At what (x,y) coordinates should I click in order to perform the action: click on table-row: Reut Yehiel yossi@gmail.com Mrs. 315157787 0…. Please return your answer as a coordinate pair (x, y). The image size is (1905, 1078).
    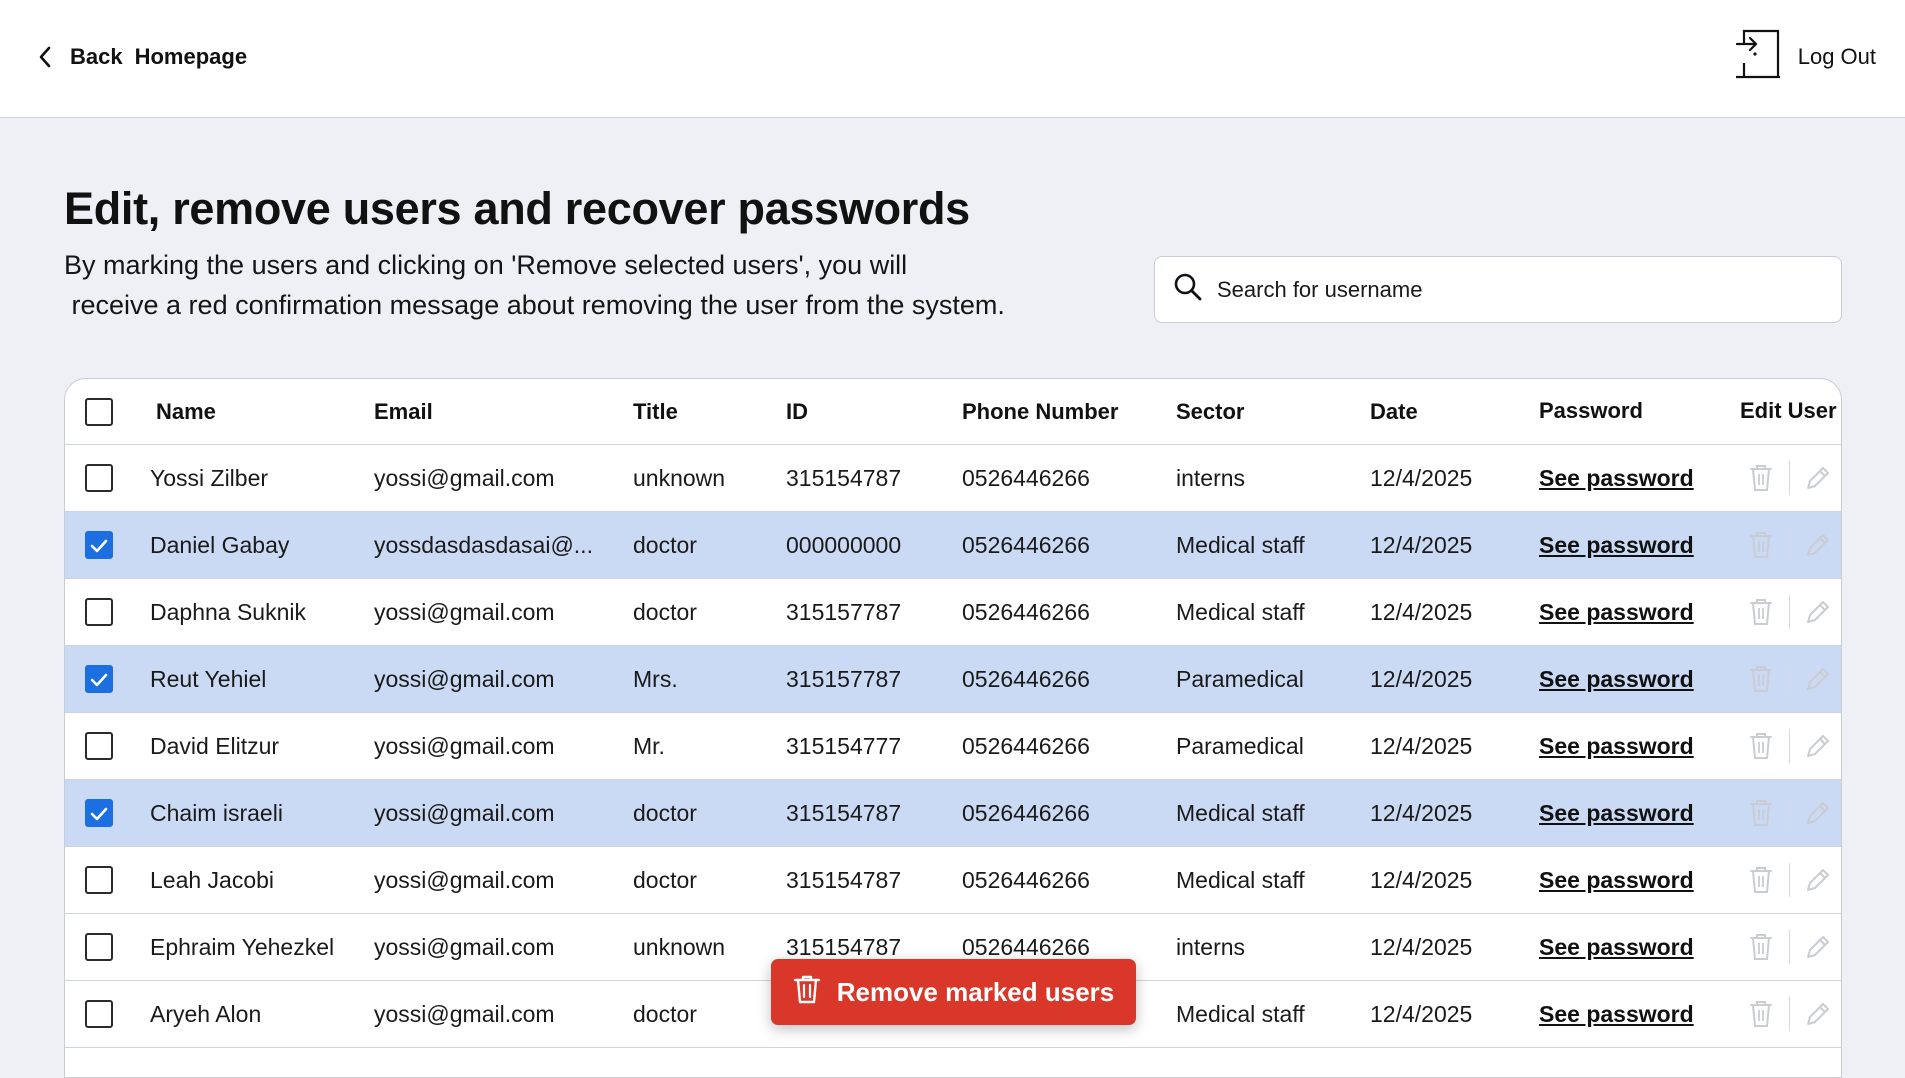
    Looking at the image, I should click on (953, 679).